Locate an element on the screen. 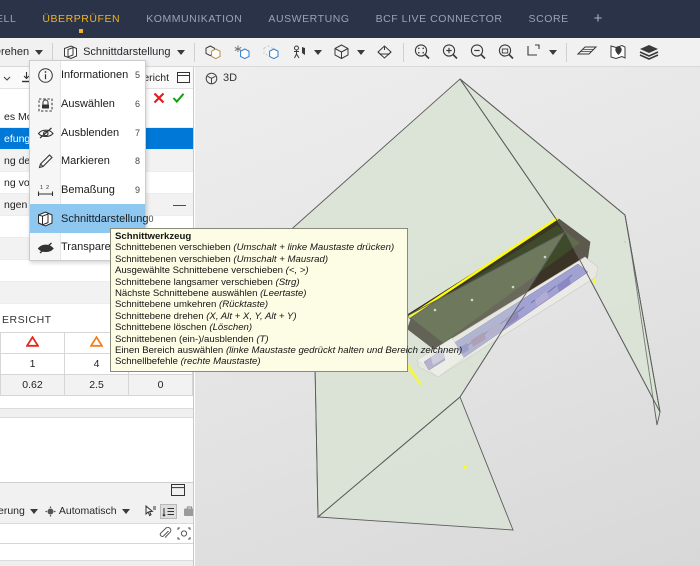 The width and height of the screenshot is (700, 566). svg-text: 2 is located at coordinates (47, 188).